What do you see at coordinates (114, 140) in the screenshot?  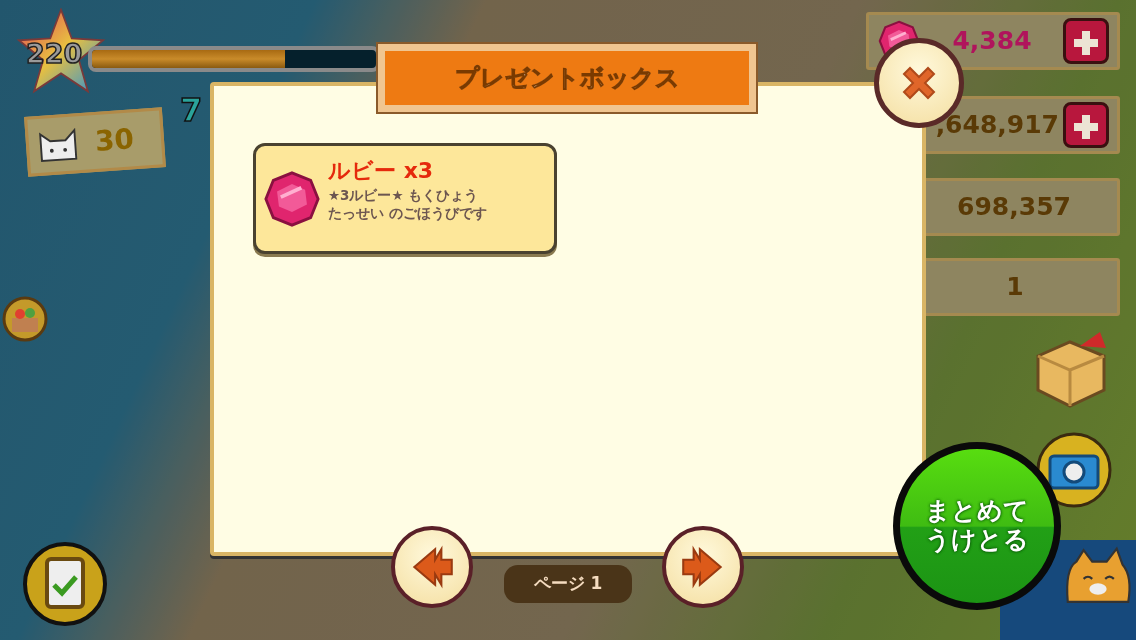 I see `cat-count: 30` at bounding box center [114, 140].